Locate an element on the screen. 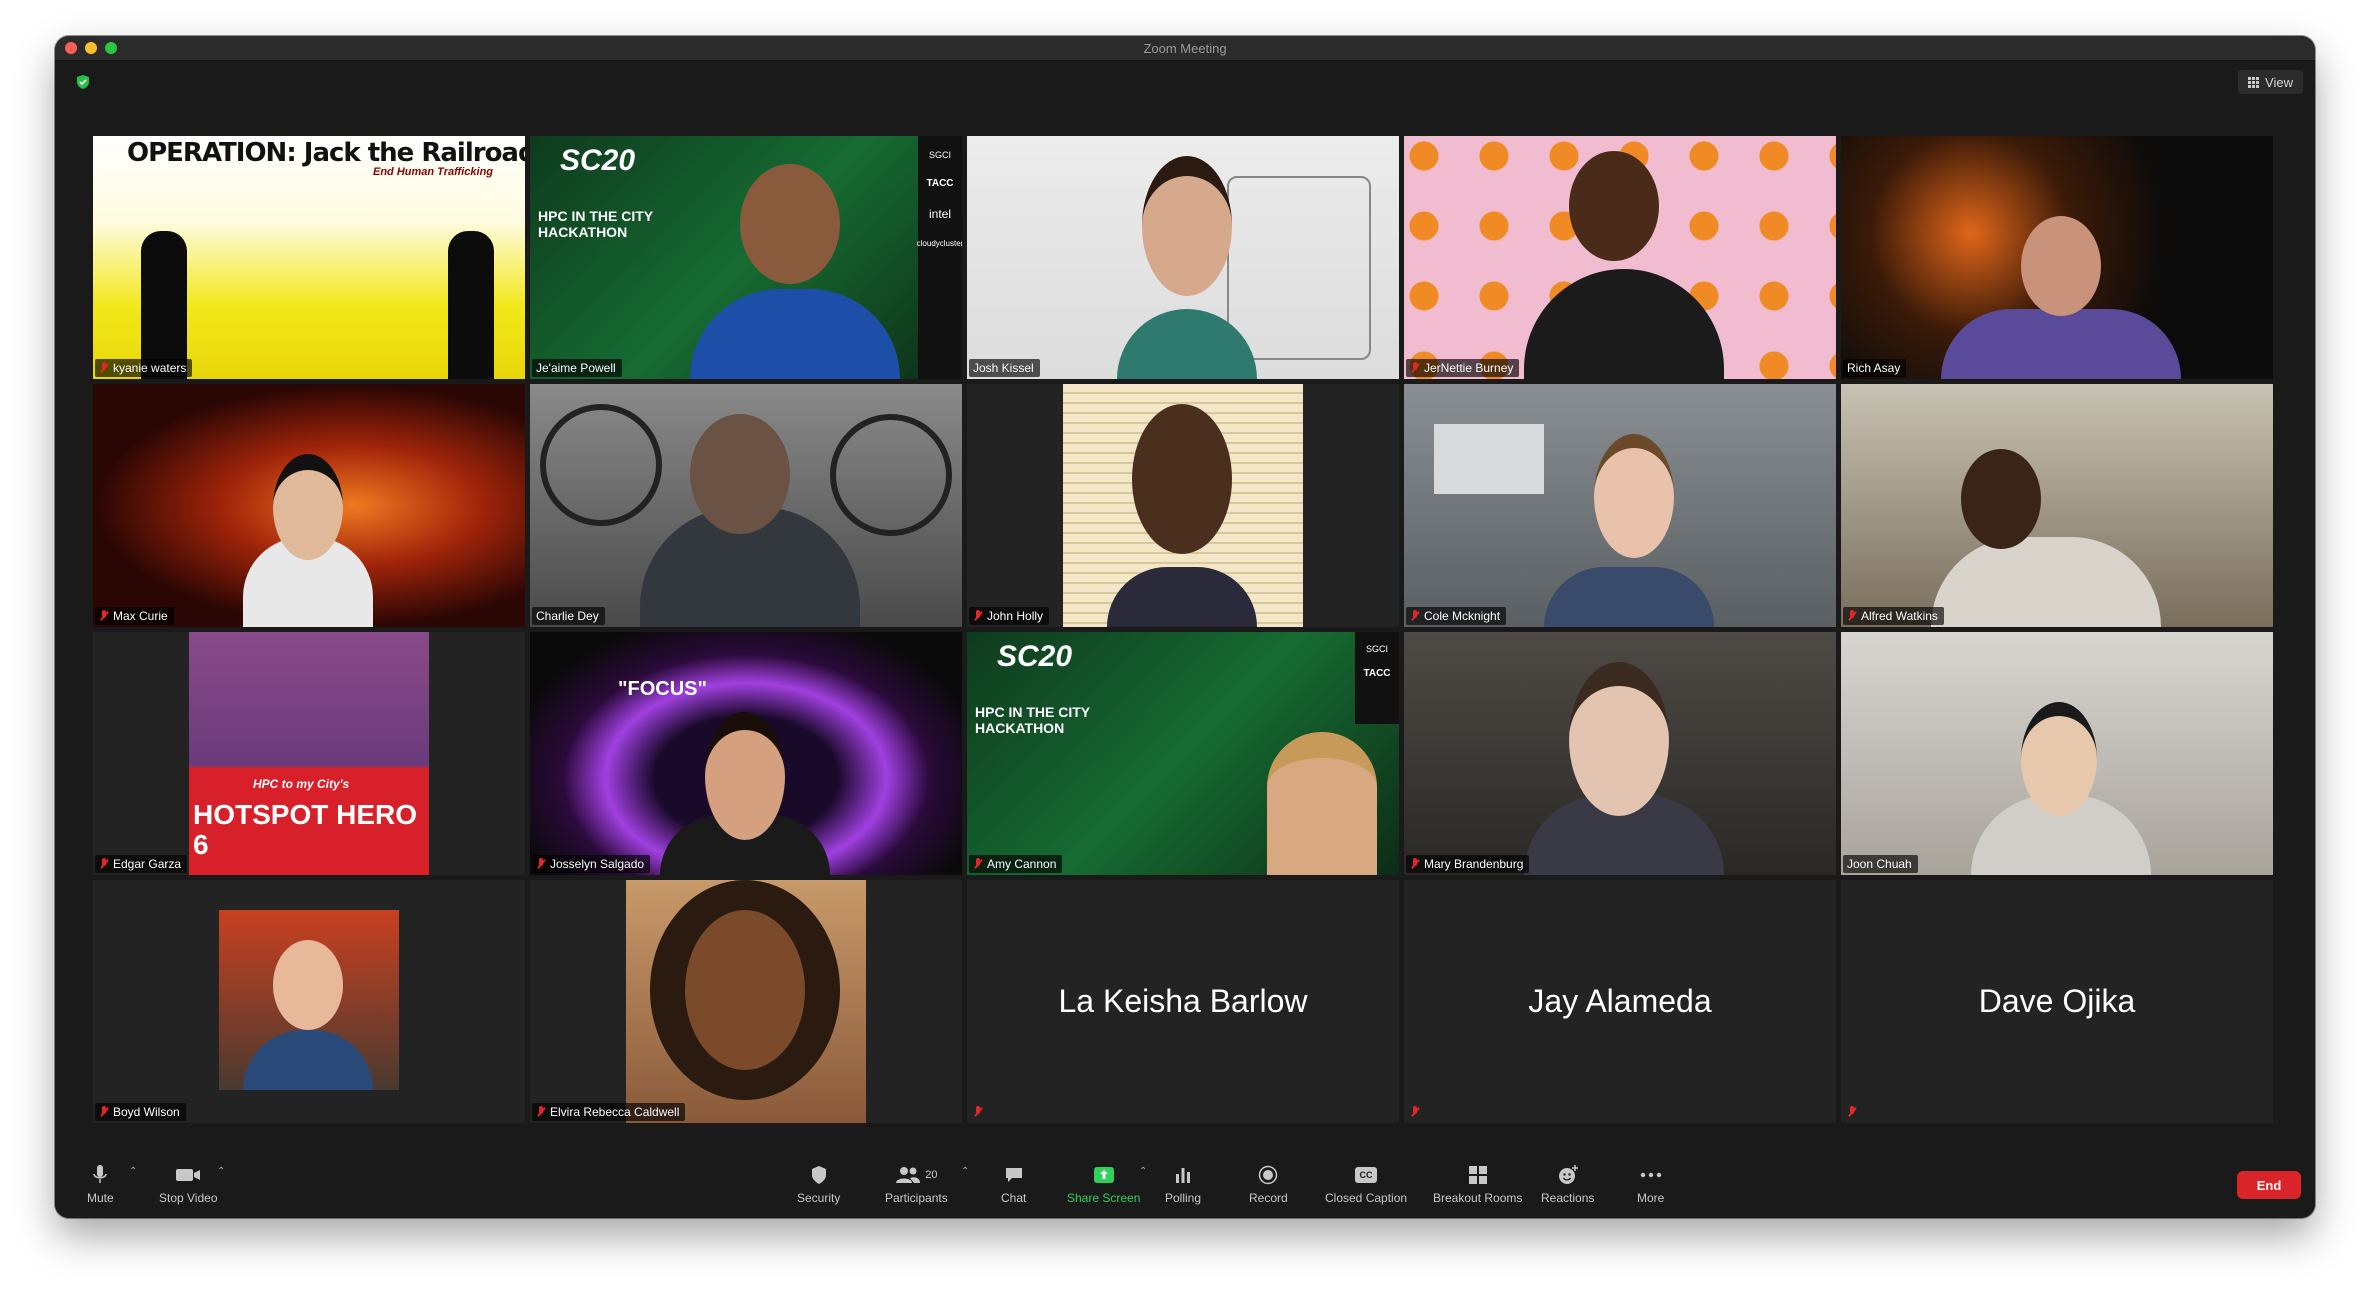  participant-name-label: Cole Mcknight is located at coordinates (1456, 616).